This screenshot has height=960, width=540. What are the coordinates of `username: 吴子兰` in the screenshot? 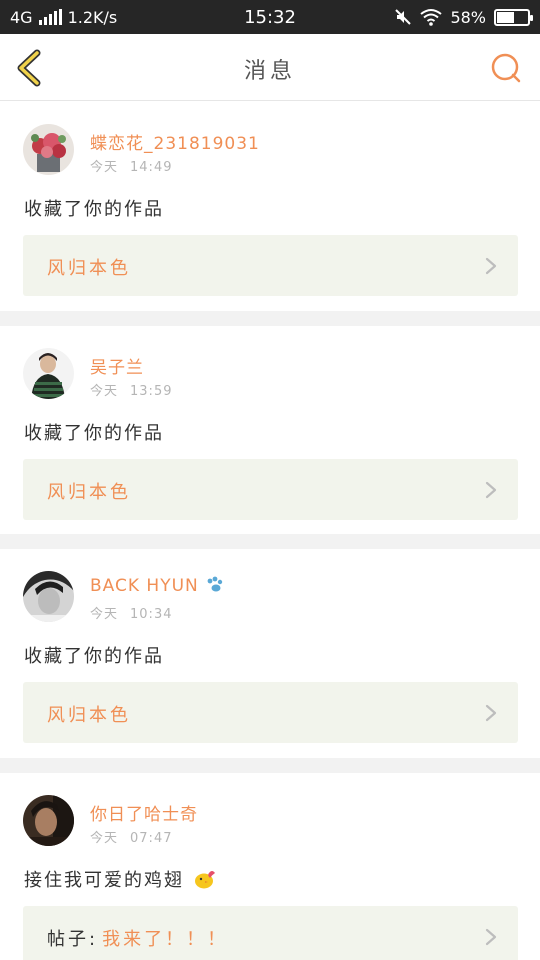 It's located at (117, 365).